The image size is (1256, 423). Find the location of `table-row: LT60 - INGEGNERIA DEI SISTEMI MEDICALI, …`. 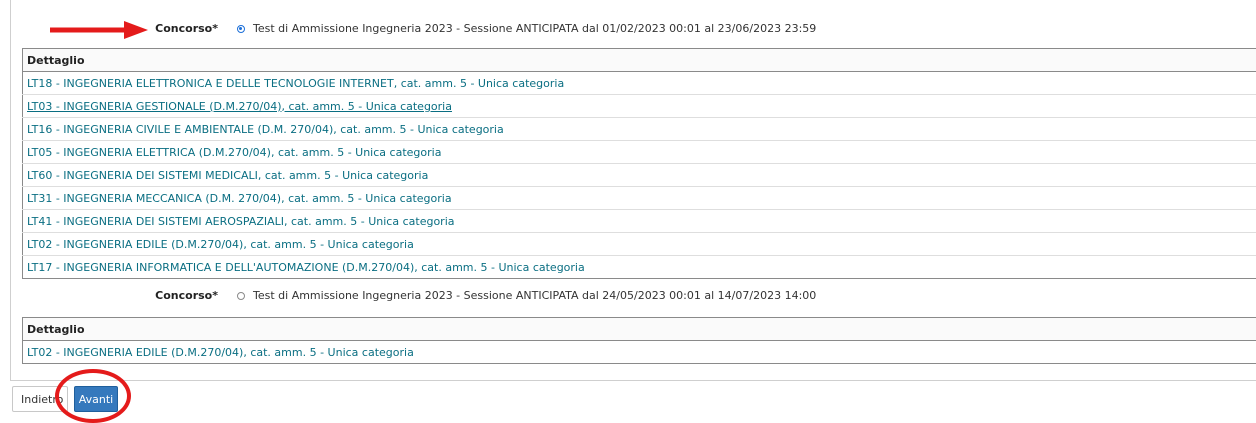

table-row: LT60 - INGEGNERIA DEI SISTEMI MEDICALI, … is located at coordinates (639, 175).